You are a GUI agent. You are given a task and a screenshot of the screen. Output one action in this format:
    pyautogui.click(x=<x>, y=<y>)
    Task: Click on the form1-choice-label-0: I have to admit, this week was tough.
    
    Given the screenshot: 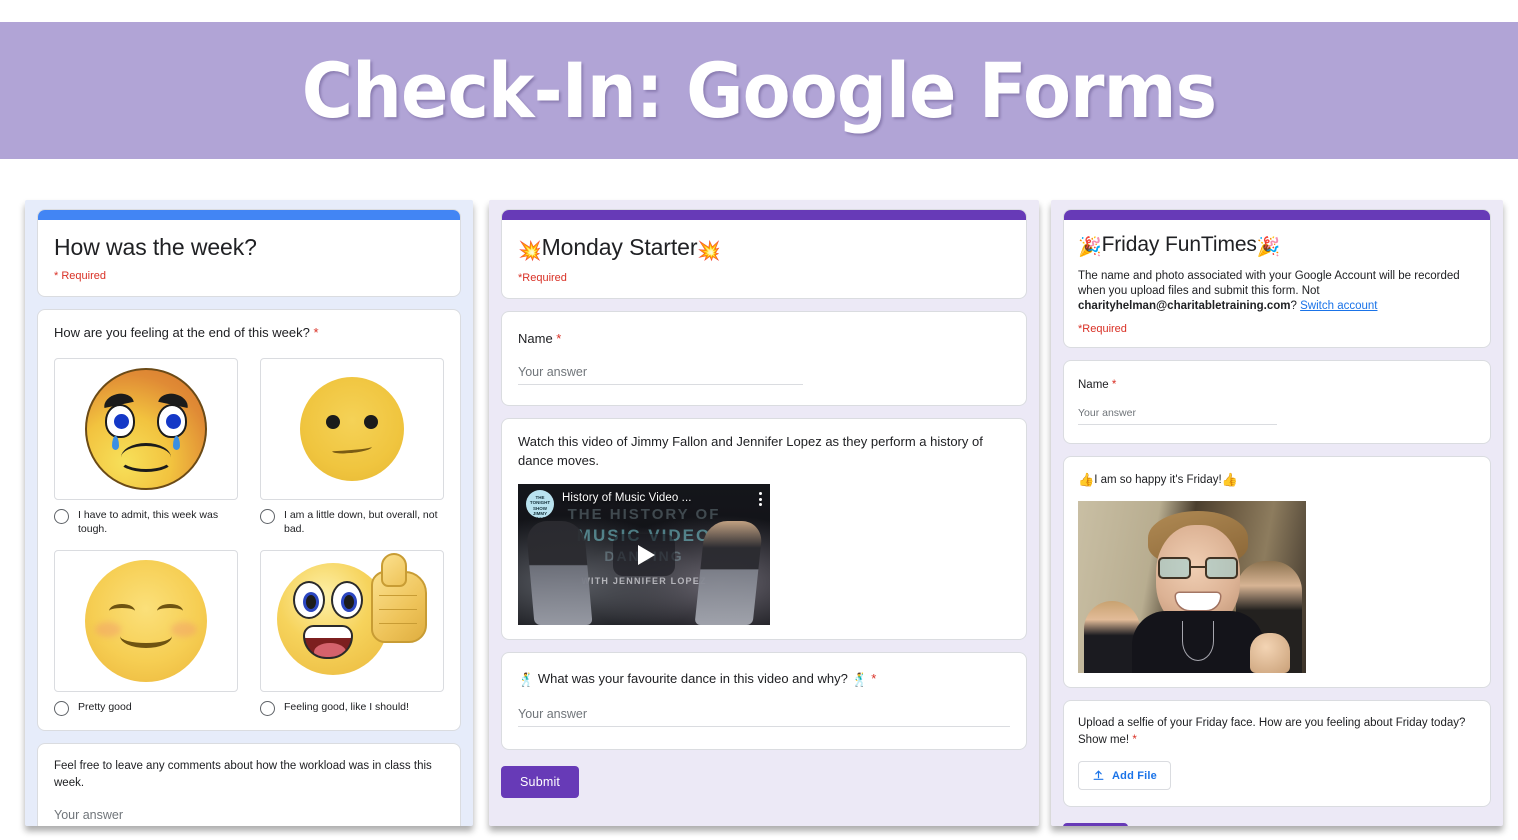 What is the action you would take?
    pyautogui.click(x=148, y=522)
    